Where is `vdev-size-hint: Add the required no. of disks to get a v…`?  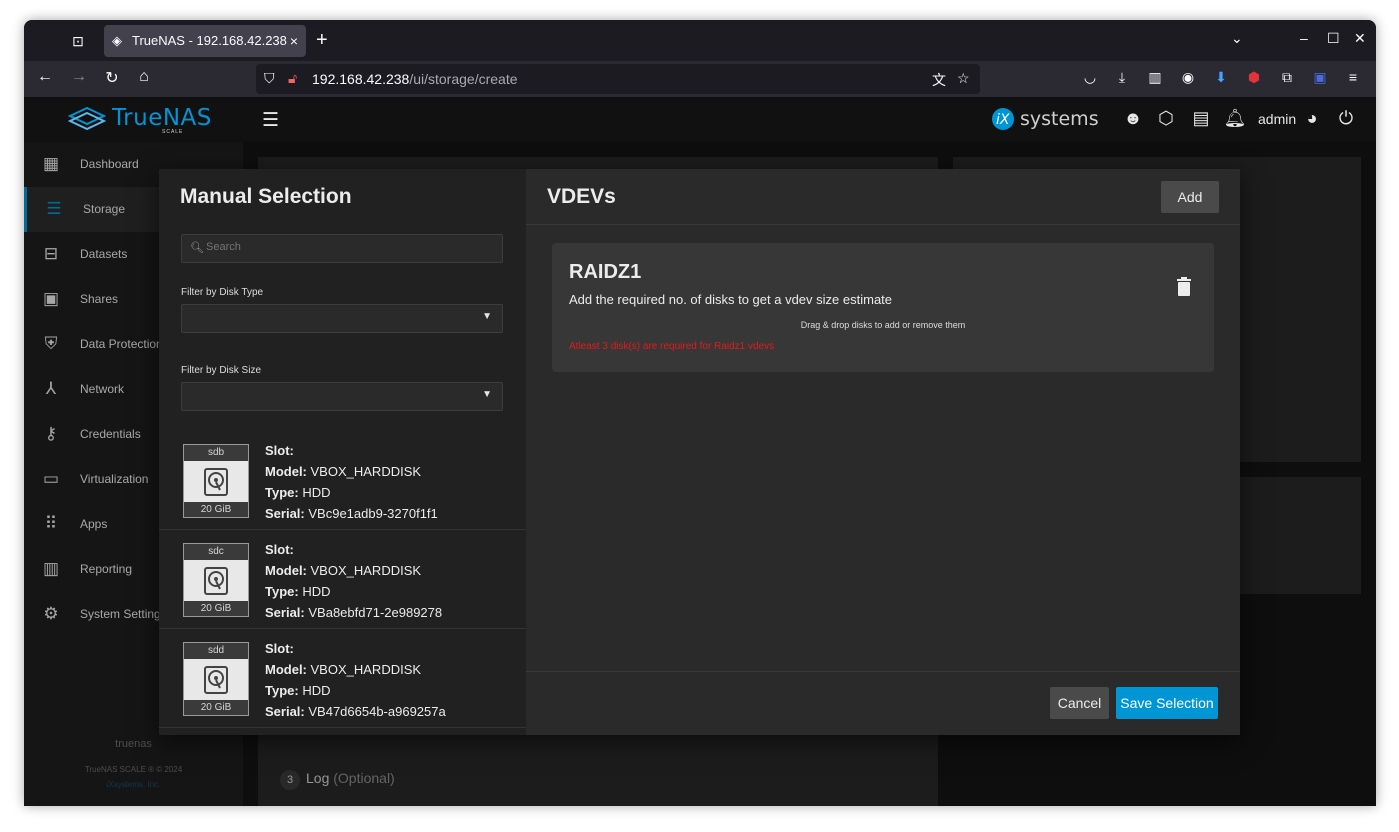 vdev-size-hint: Add the required no. of disks to get a v… is located at coordinates (731, 299).